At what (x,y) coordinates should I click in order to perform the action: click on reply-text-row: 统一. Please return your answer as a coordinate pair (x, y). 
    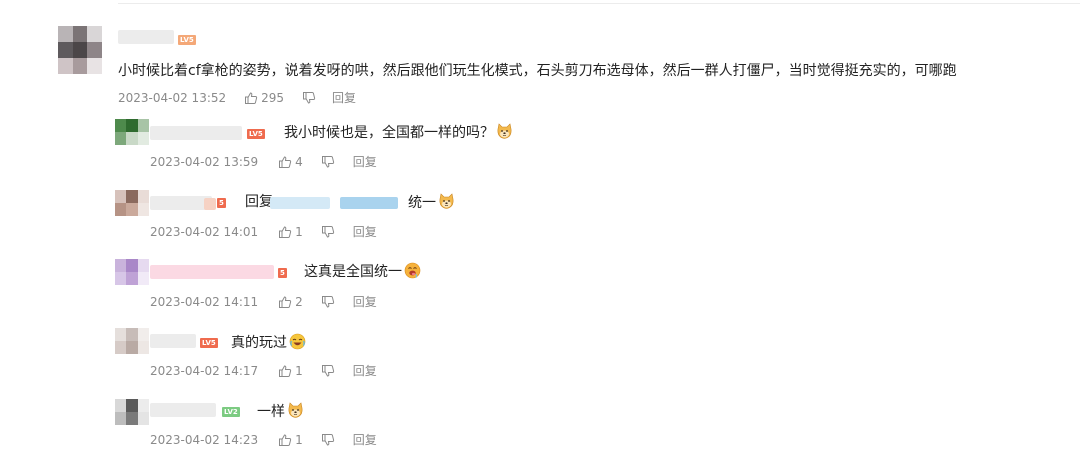
    Looking at the image, I should click on (431, 202).